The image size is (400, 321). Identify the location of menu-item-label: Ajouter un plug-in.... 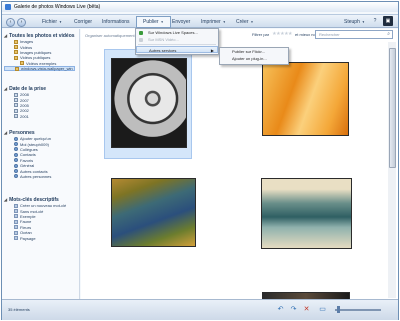
(249, 58).